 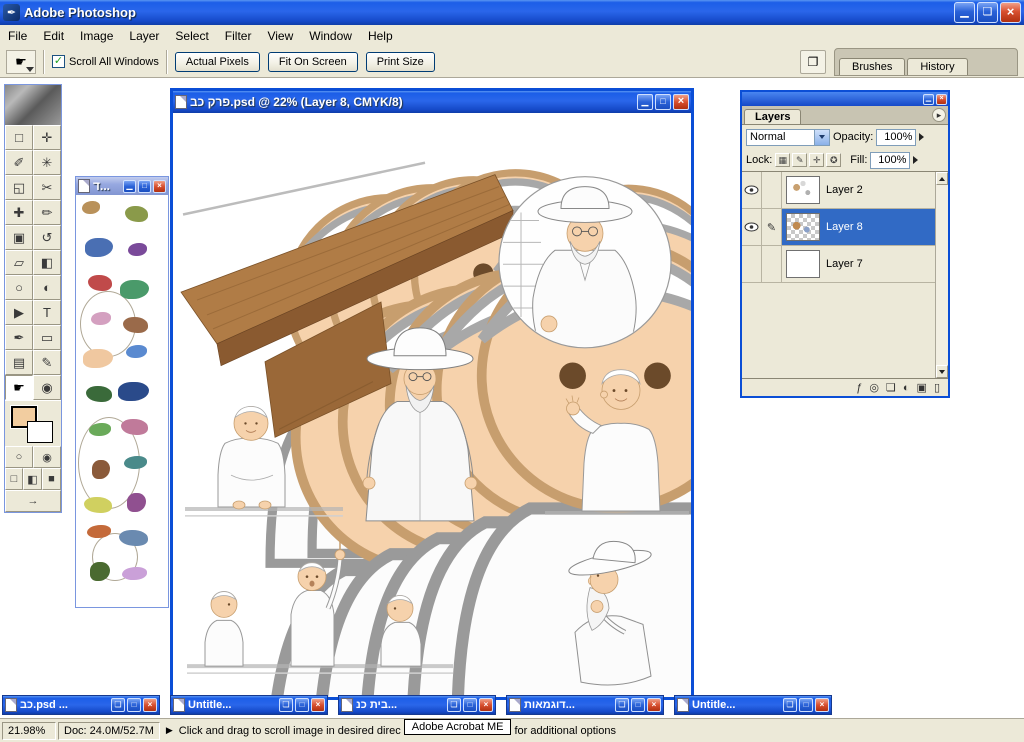 What do you see at coordinates (838, 190) in the screenshot?
I see `layer-row: Layer 2` at bounding box center [838, 190].